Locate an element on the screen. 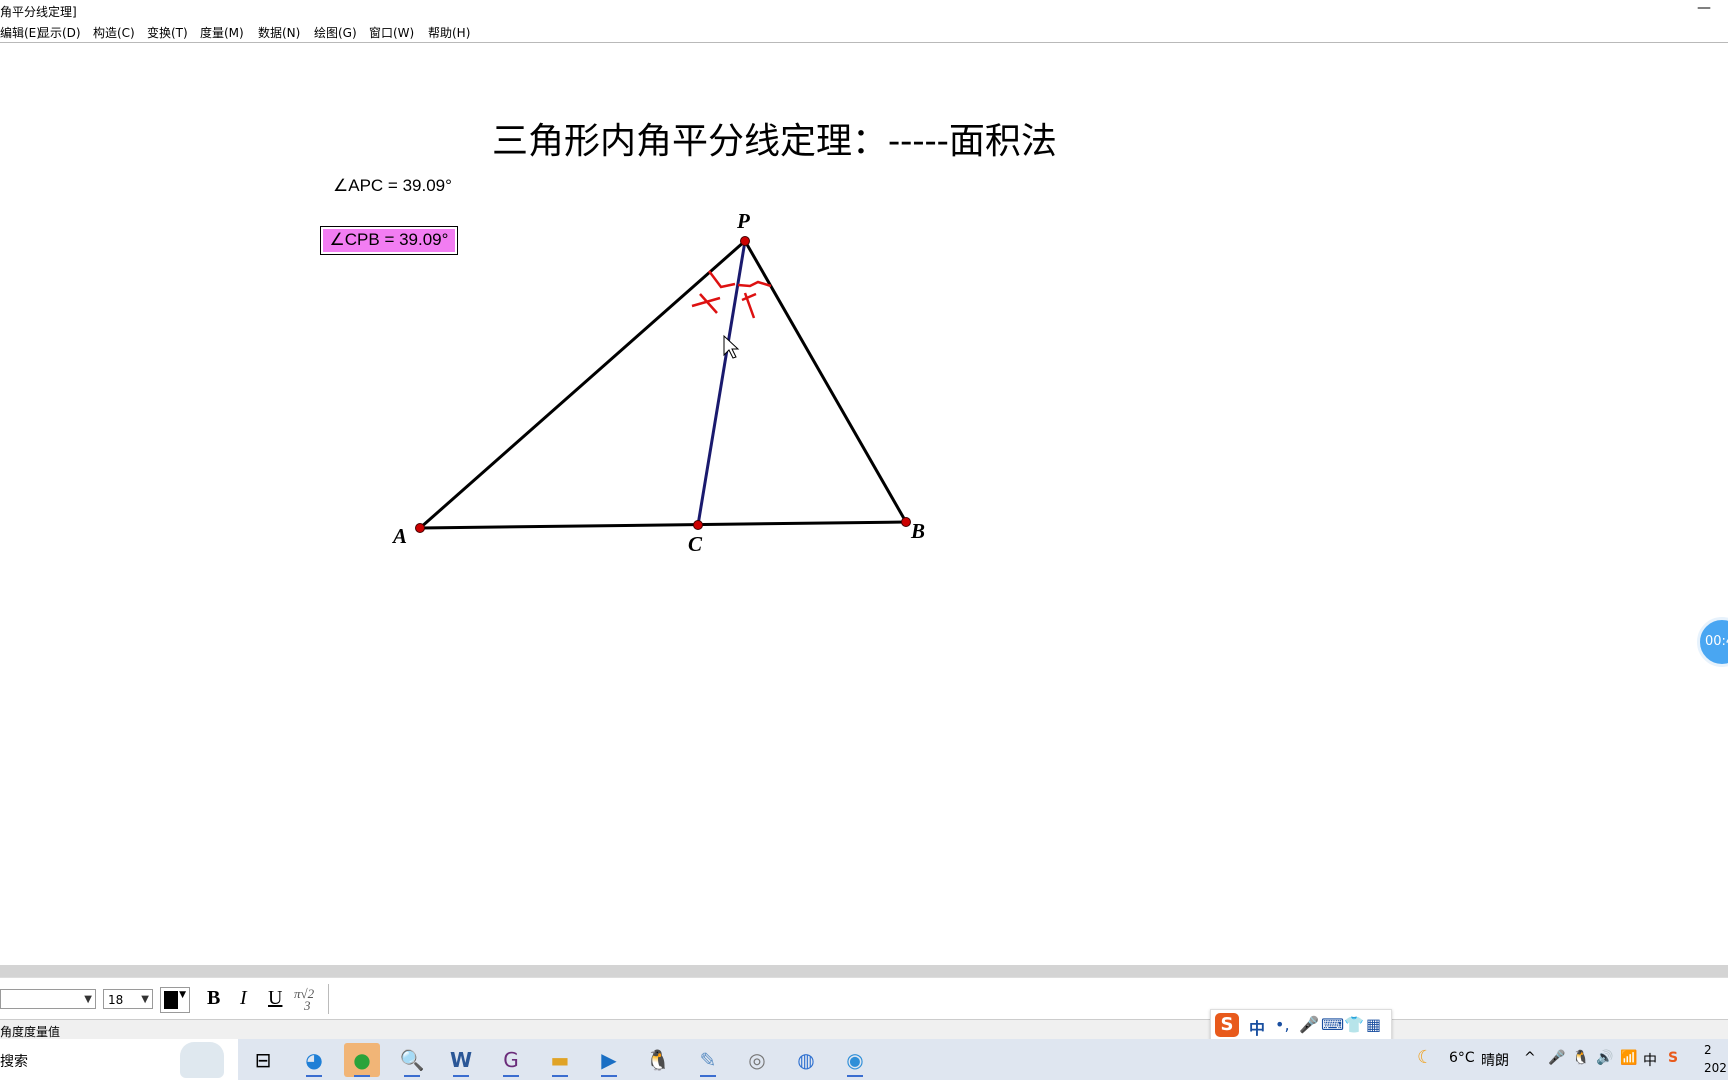  ime-indicator: 中 is located at coordinates (1650, 1060).